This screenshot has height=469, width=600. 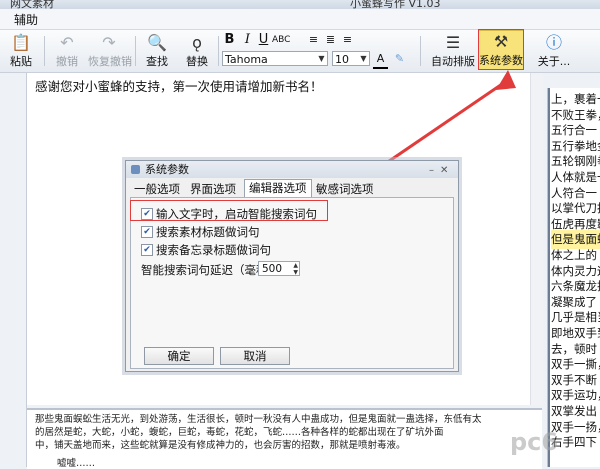 What do you see at coordinates (179, 356) in the screenshot?
I see `ok-button: 确定` at bounding box center [179, 356].